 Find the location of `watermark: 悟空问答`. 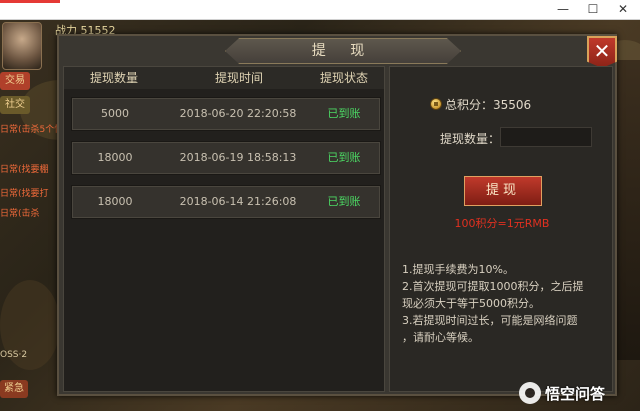

watermark: 悟空问答 is located at coordinates (578, 394).